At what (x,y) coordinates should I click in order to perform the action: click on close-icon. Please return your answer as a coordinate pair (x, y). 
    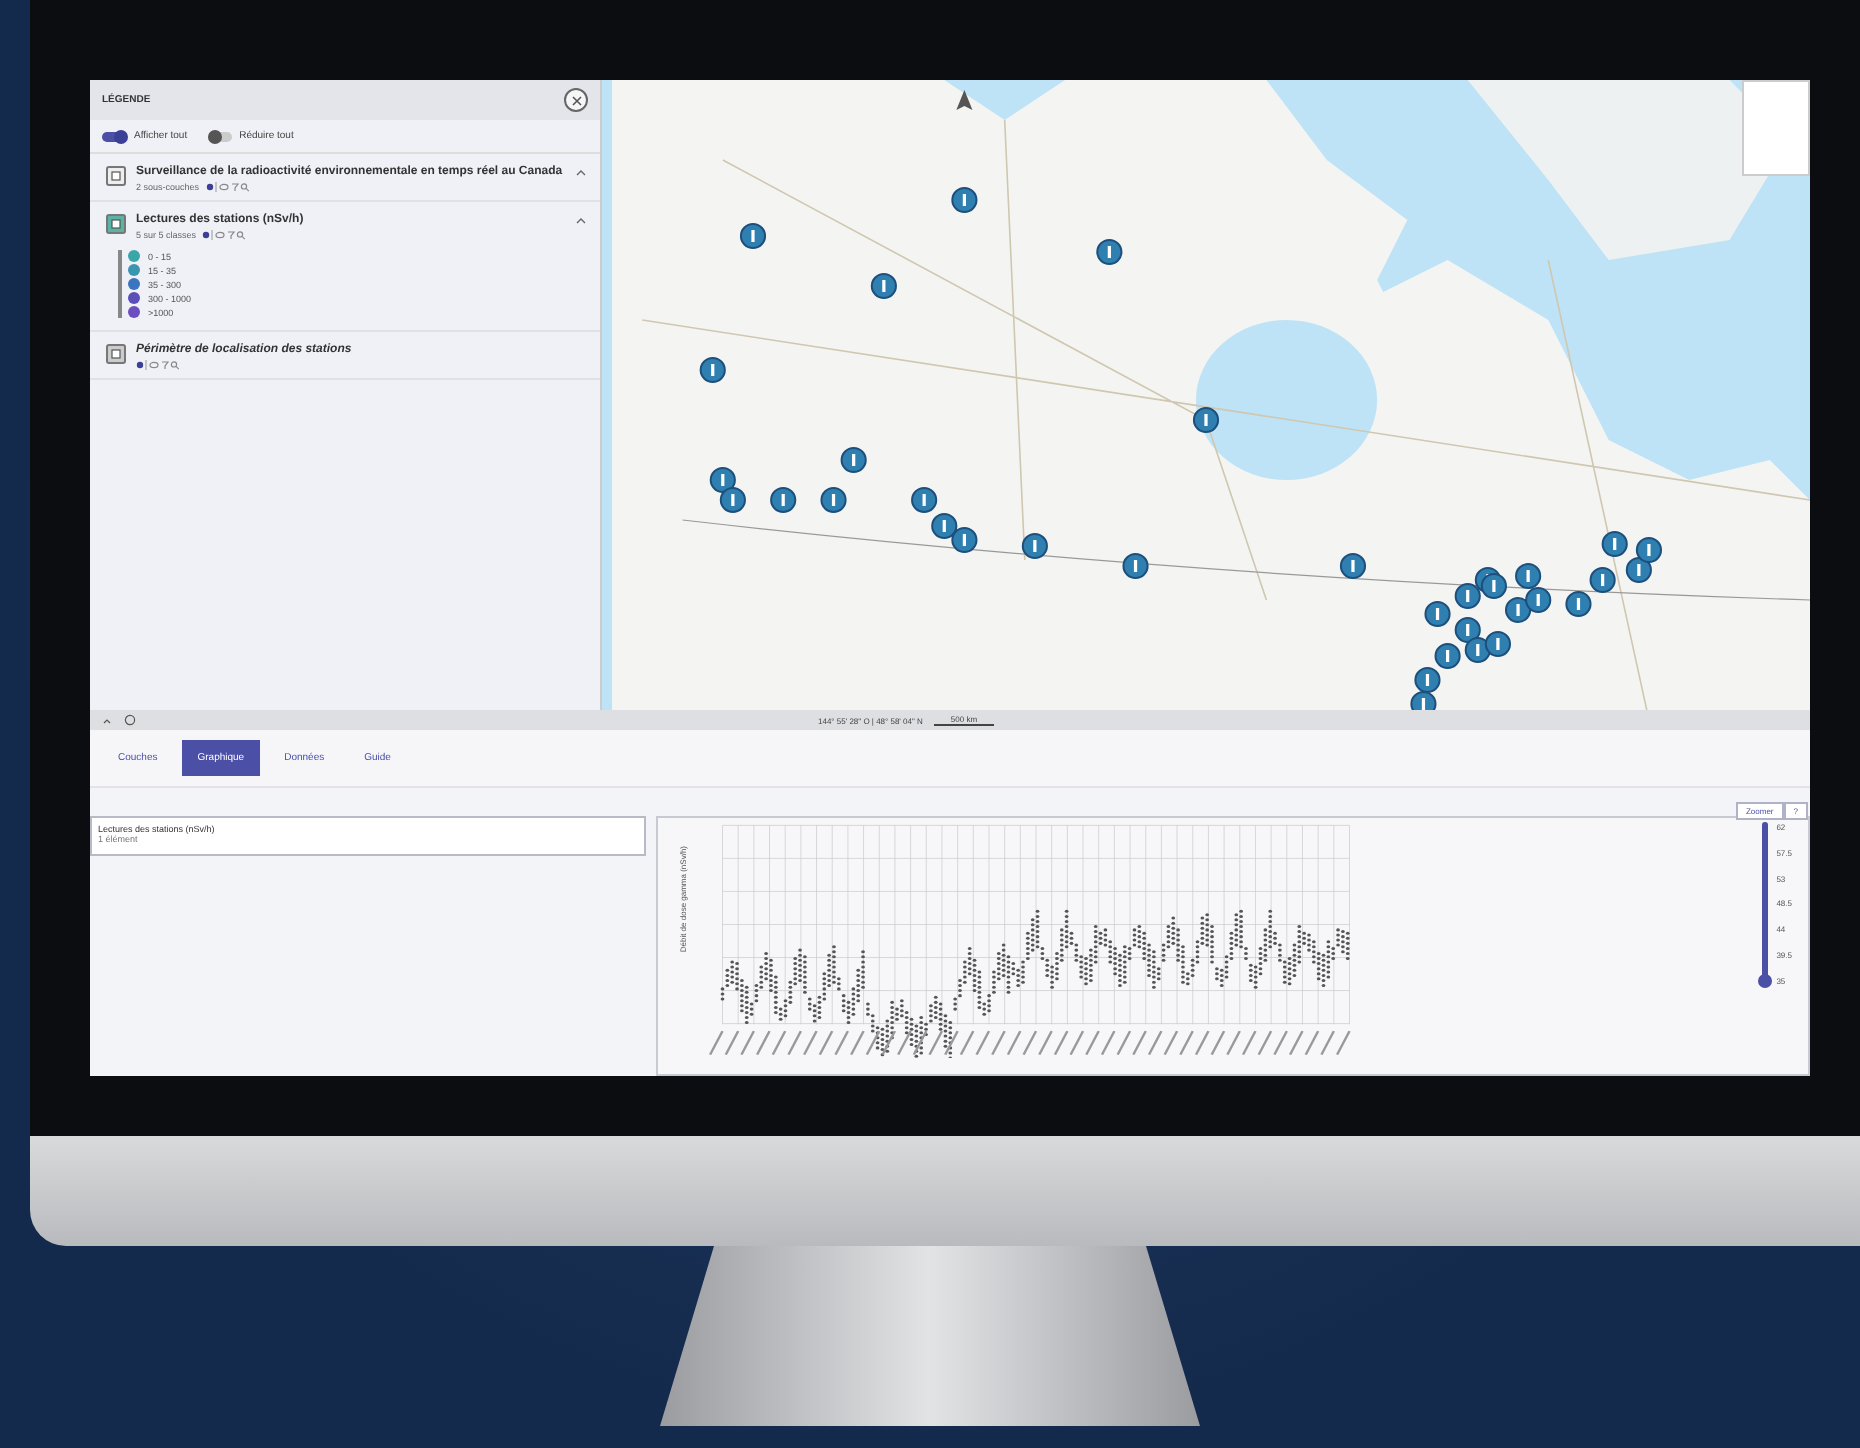
    Looking at the image, I should click on (576, 100).